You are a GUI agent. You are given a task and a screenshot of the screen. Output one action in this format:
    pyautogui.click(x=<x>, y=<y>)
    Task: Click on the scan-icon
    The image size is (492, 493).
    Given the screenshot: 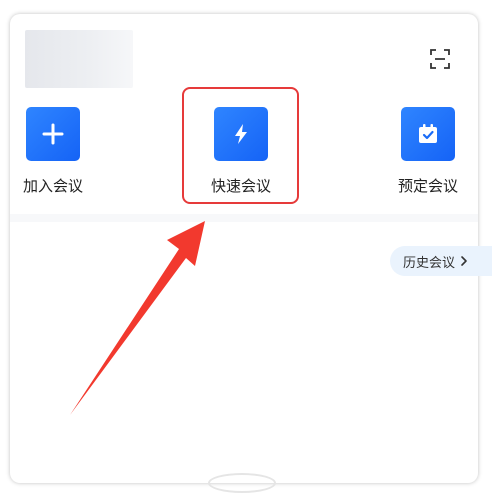 What is the action you would take?
    pyautogui.click(x=440, y=59)
    